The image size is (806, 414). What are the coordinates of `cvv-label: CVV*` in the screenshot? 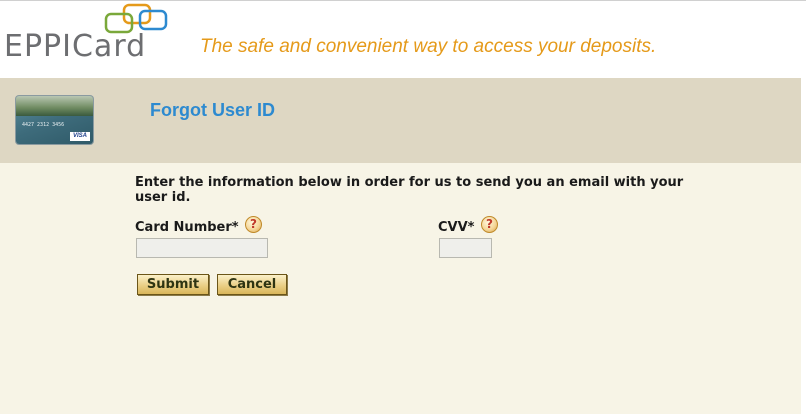 It's located at (456, 227).